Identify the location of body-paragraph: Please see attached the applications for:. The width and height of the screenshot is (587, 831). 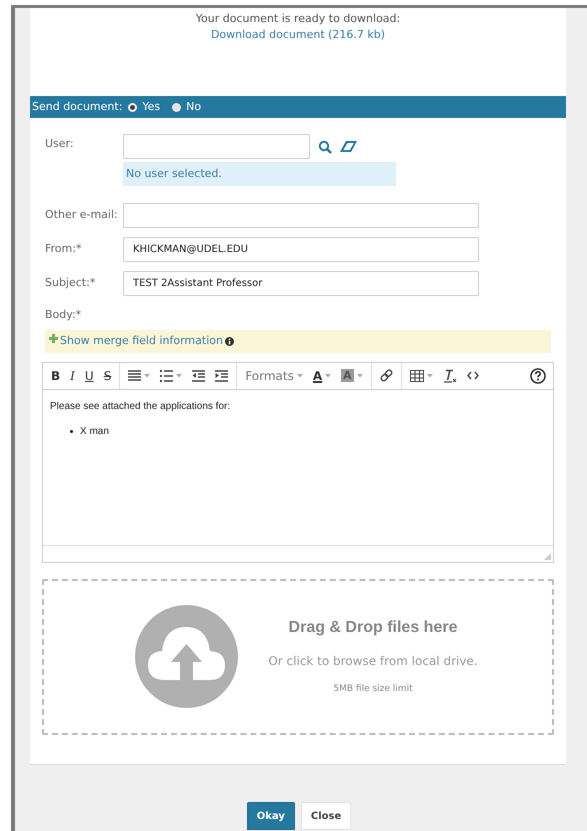
(141, 407).